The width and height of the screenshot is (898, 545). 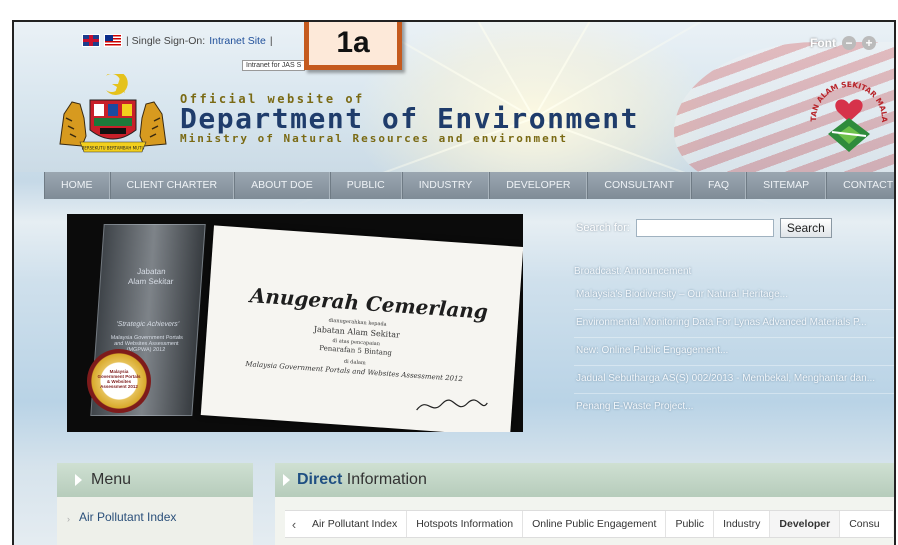 What do you see at coordinates (151, 271) in the screenshot?
I see `trophy-text-line1: Jabatan` at bounding box center [151, 271].